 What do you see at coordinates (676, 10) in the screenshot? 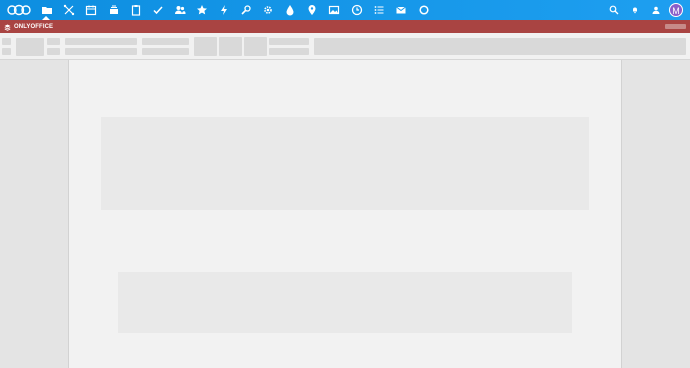
I see `user-avatar: M` at bounding box center [676, 10].